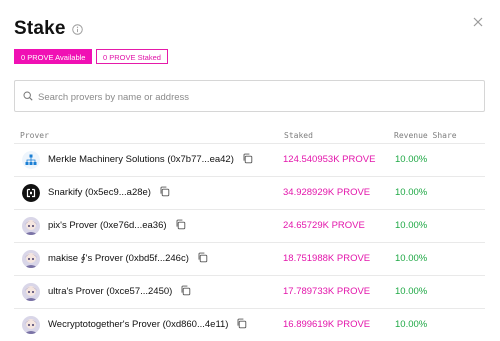 This screenshot has height=341, width=500. Describe the element at coordinates (118, 259) in the screenshot. I see `prover-name: makise ∮'s Prover (0xbd5f...246c)` at that location.